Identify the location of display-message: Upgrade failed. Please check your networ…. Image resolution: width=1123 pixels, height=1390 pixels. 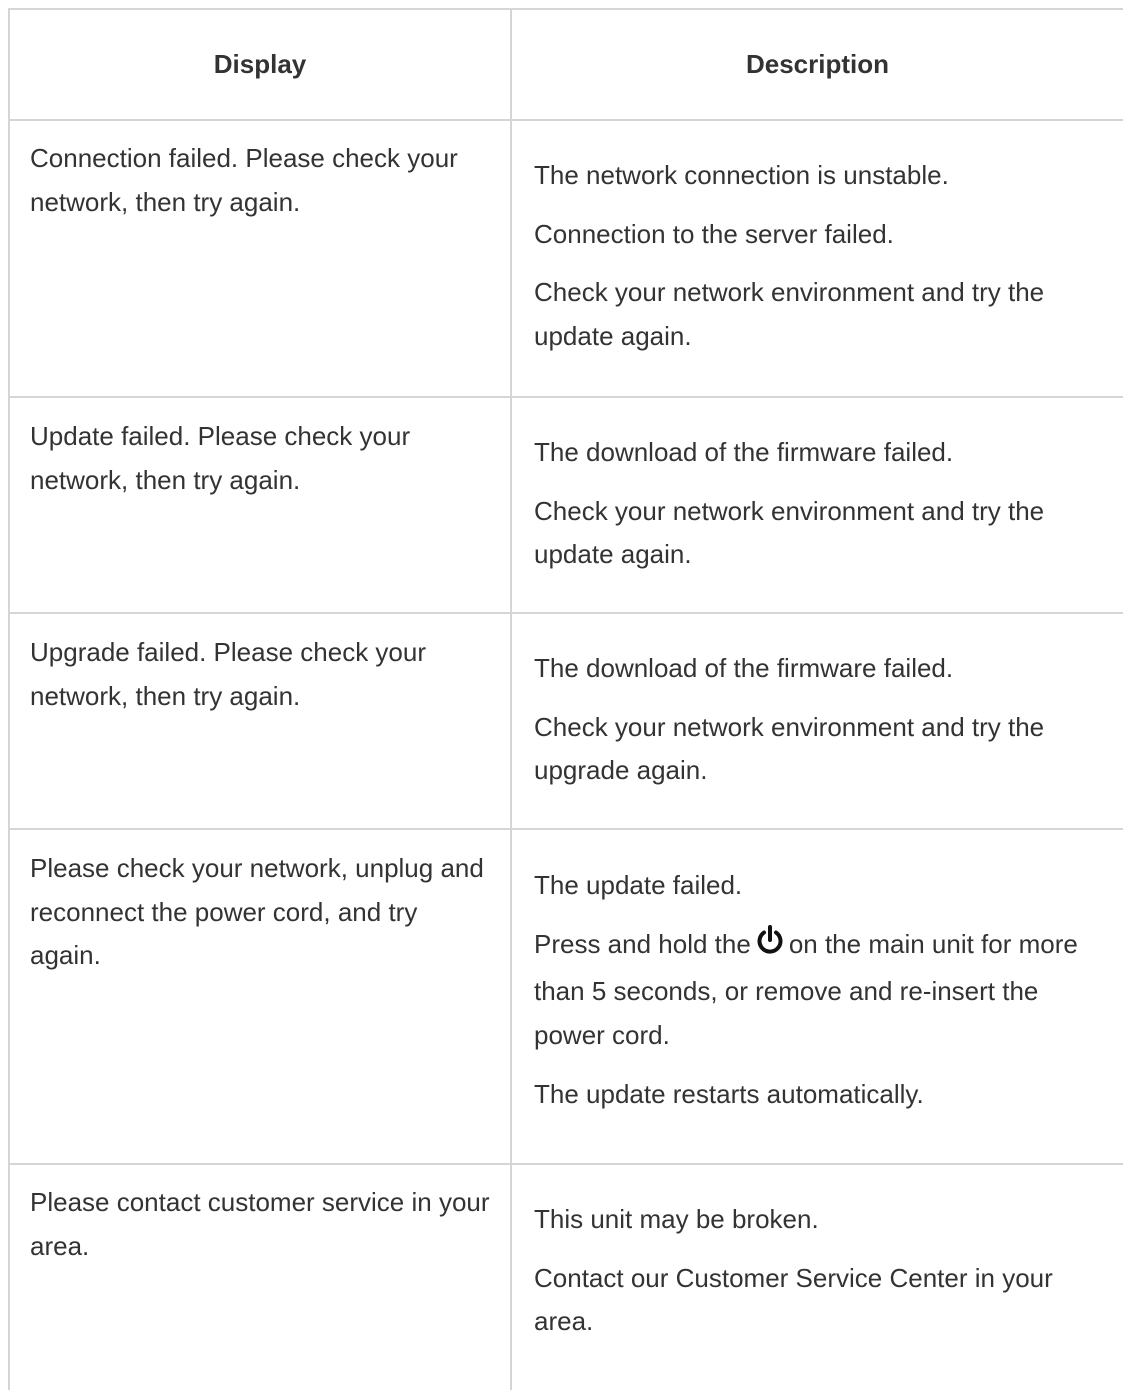
(228, 674).